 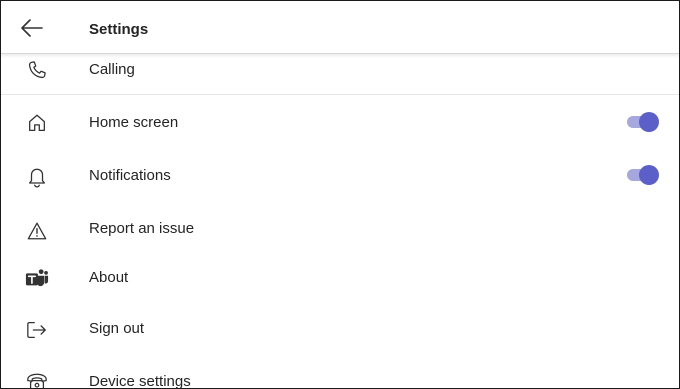 What do you see at coordinates (112, 69) in the screenshot?
I see `settings-item-label: Calling` at bounding box center [112, 69].